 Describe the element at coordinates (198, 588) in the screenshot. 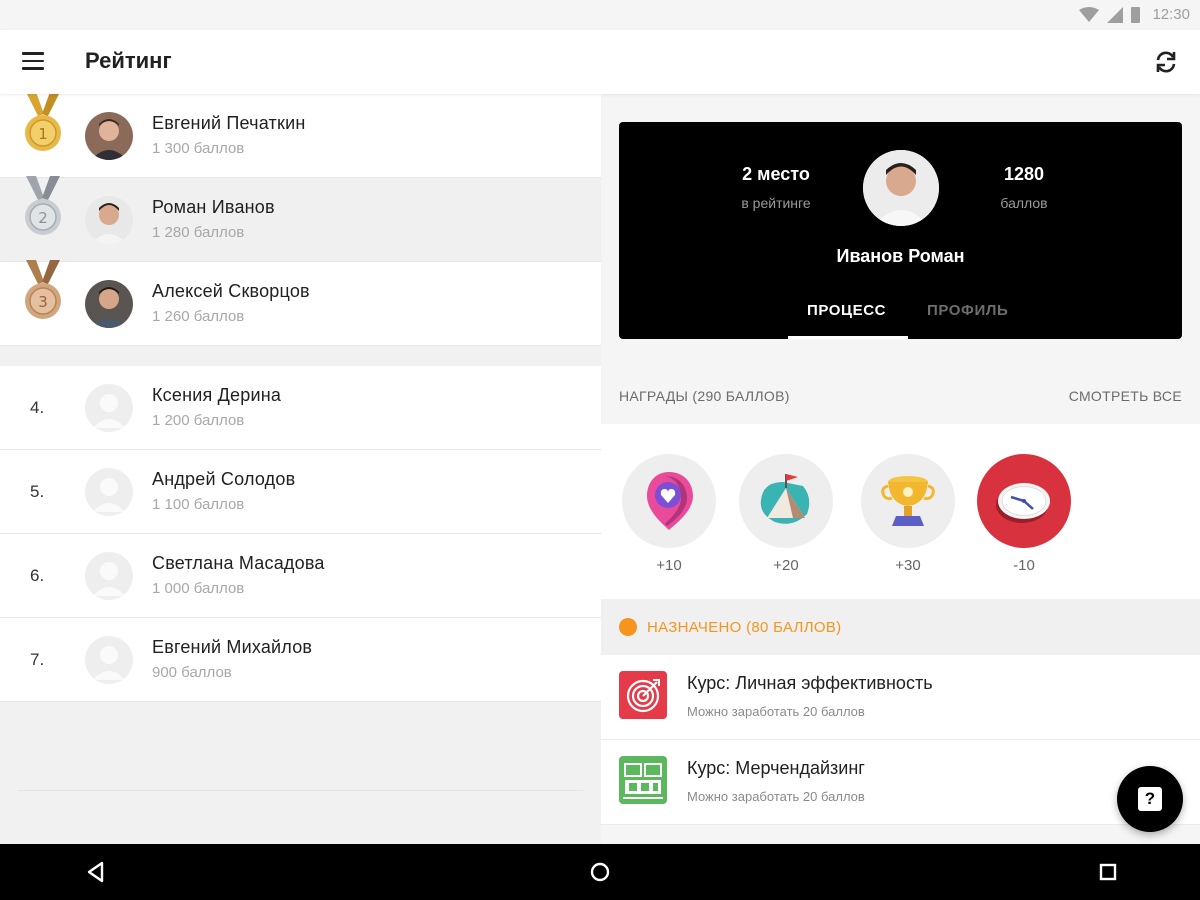

I see `user-points: 1 000 баллов` at that location.